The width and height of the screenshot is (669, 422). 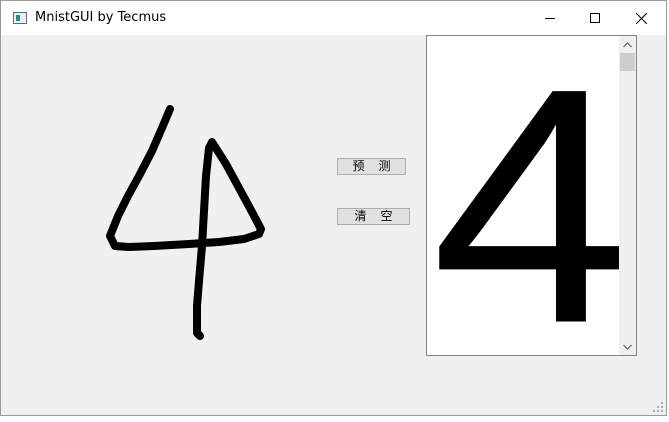 I want to click on handwritten-strokes, so click(x=185, y=222).